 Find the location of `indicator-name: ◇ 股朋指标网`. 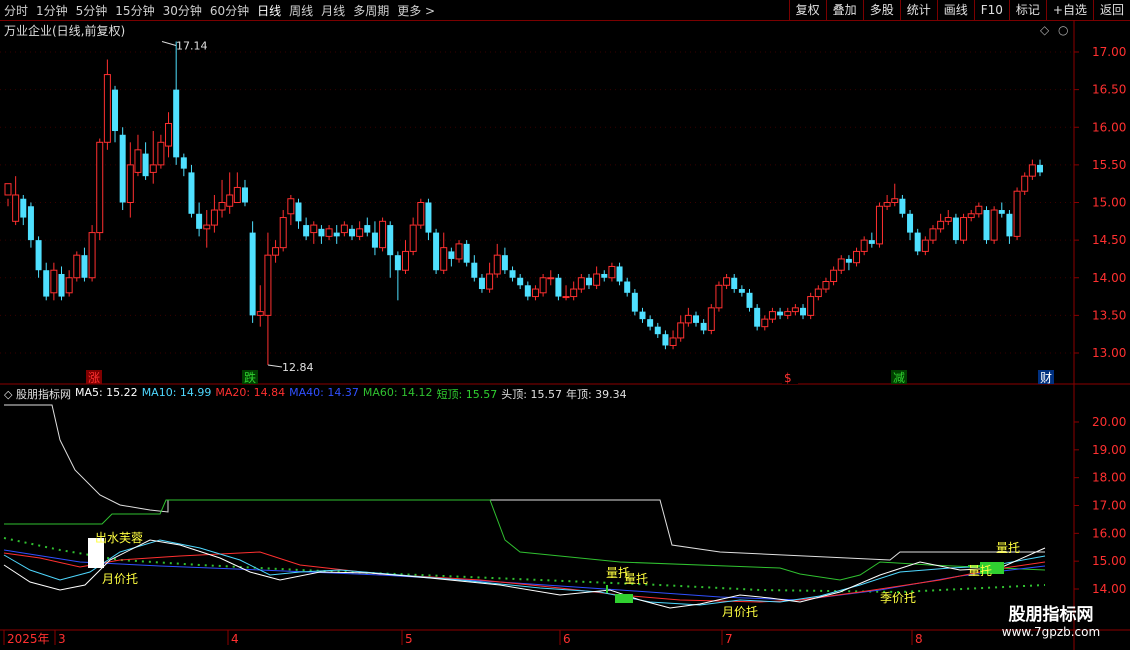

indicator-name: ◇ 股朋指标网 is located at coordinates (37, 394).